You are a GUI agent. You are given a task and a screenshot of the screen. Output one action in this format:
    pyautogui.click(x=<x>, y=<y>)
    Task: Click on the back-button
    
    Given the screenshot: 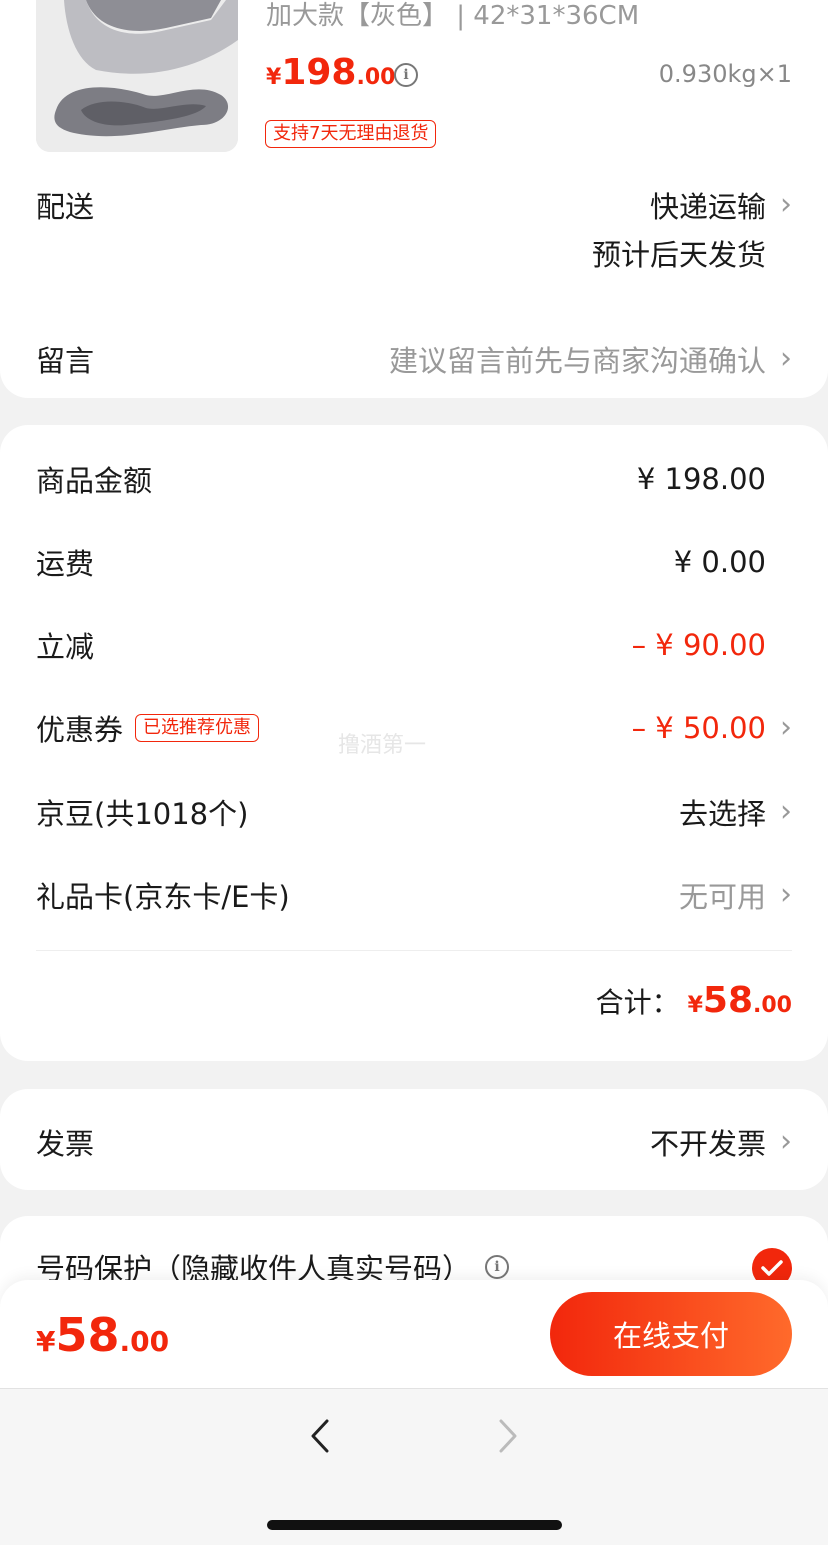 What is the action you would take?
    pyautogui.click(x=320, y=1436)
    